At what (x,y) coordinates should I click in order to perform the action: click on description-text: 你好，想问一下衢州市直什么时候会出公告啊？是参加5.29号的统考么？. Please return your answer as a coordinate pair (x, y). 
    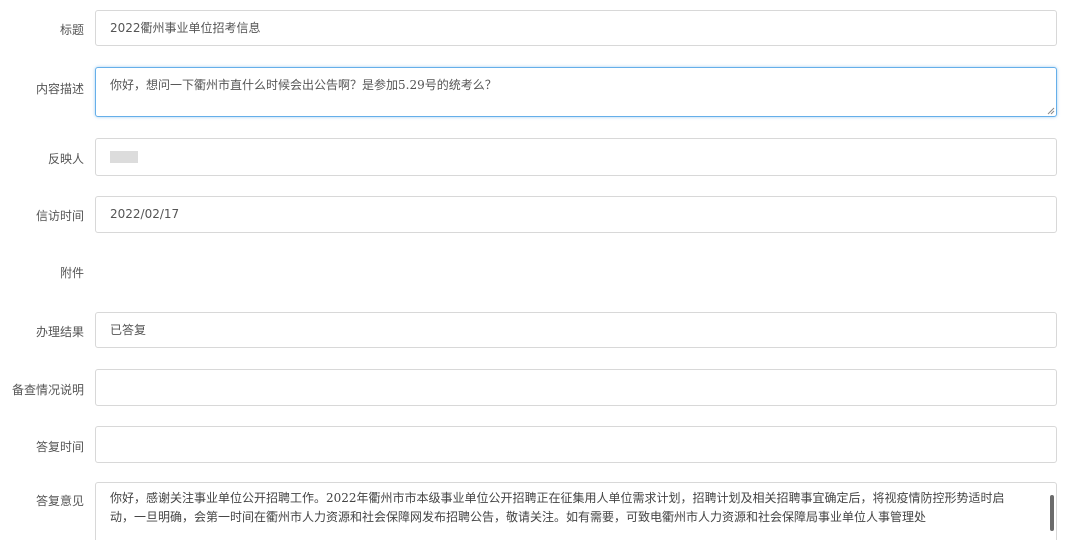
    Looking at the image, I should click on (303, 85).